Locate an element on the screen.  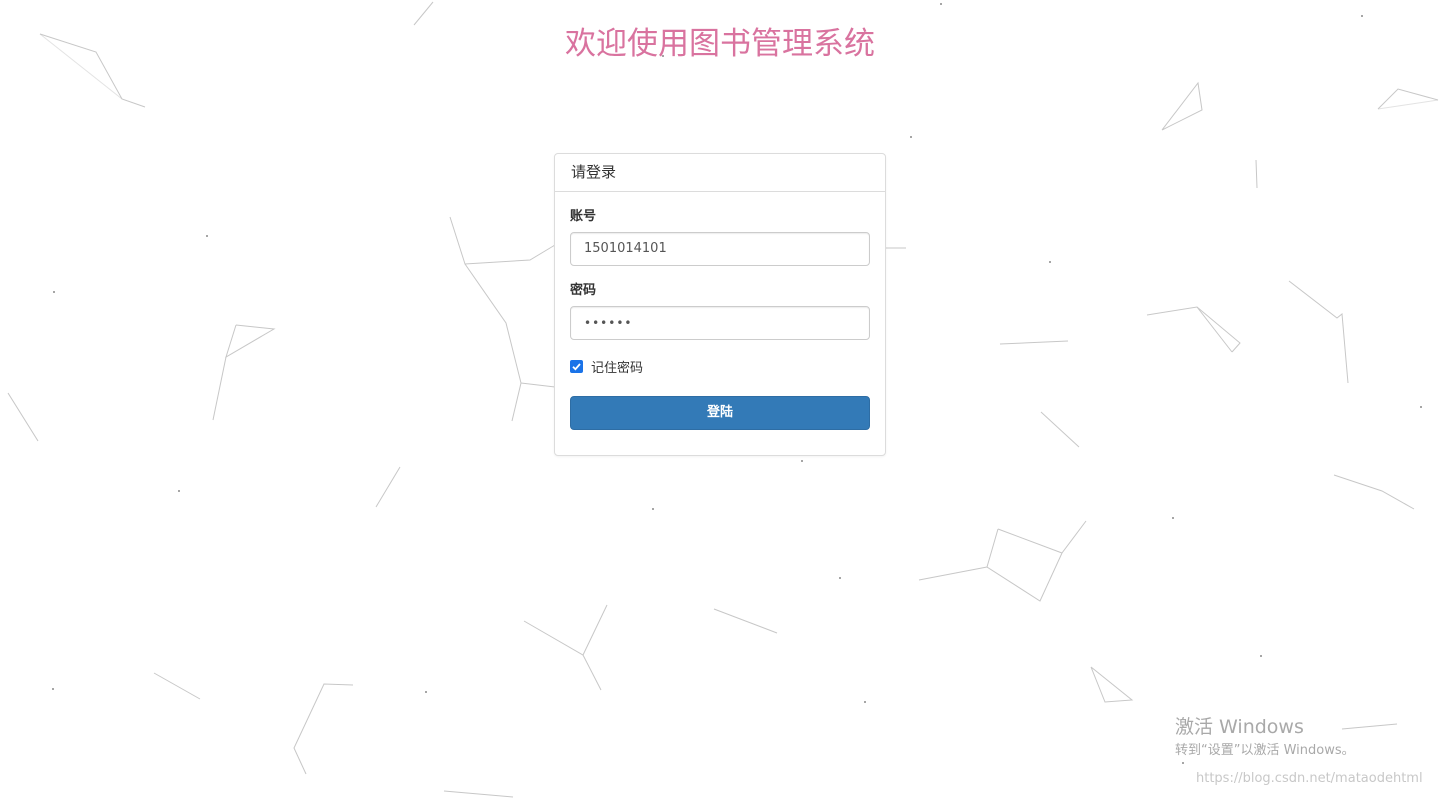
blog-credit: https://blog.csdn.net/mataodehtml is located at coordinates (1309, 778).